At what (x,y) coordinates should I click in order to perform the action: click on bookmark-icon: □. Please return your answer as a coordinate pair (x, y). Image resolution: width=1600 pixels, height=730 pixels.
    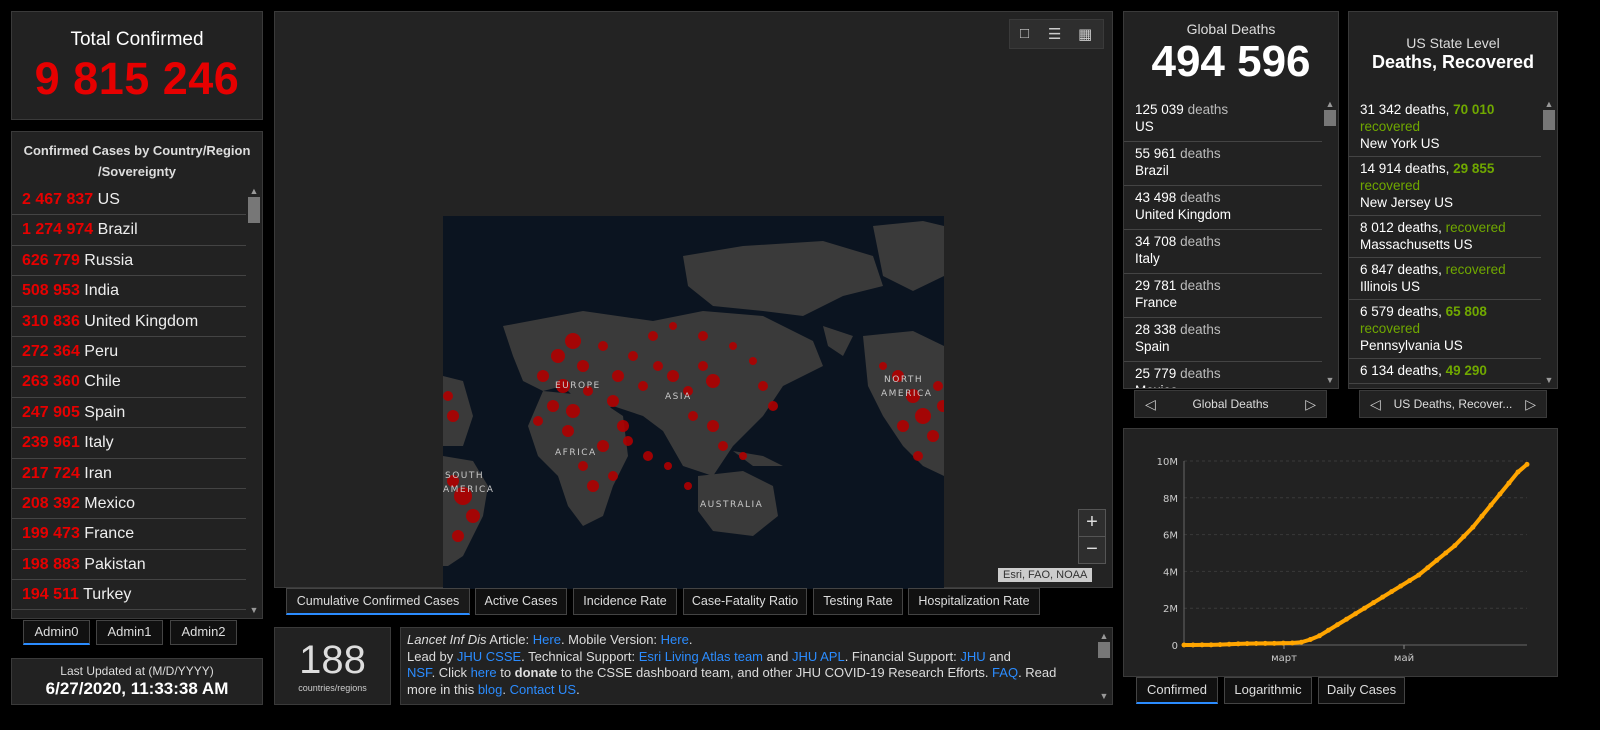
    Looking at the image, I should click on (1024, 33).